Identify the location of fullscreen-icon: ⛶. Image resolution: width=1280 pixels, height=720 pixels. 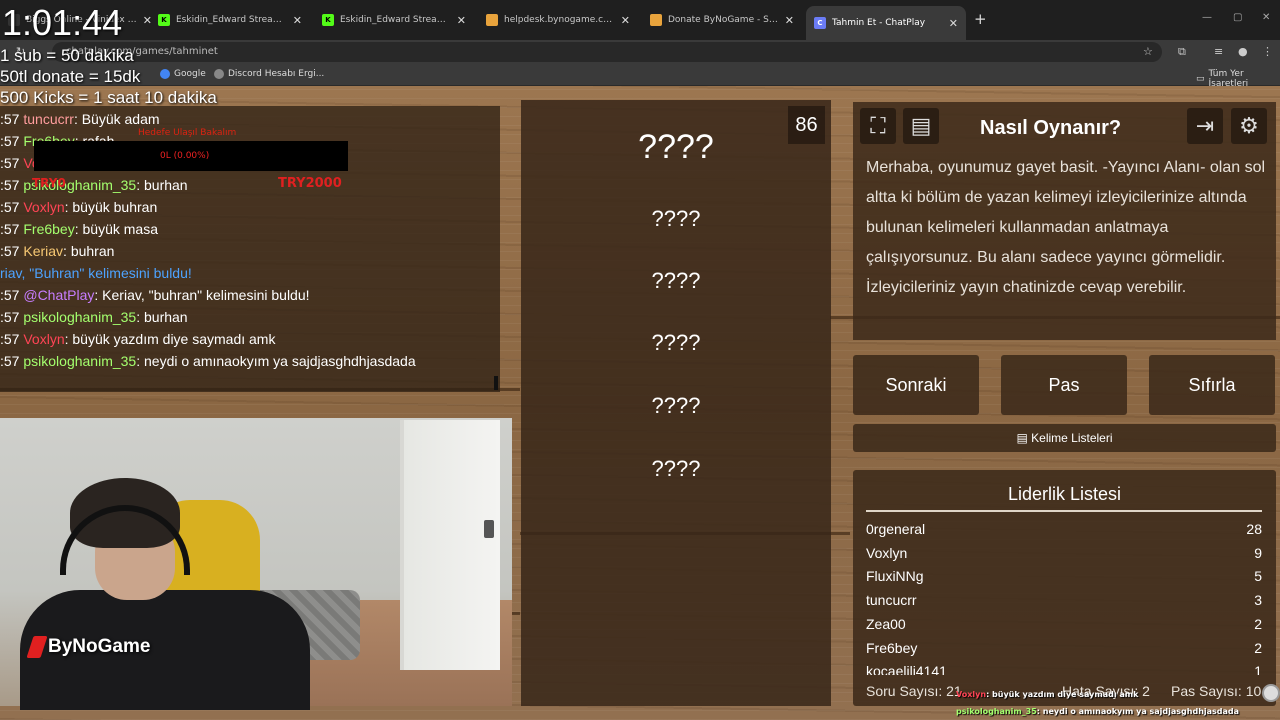
(878, 126).